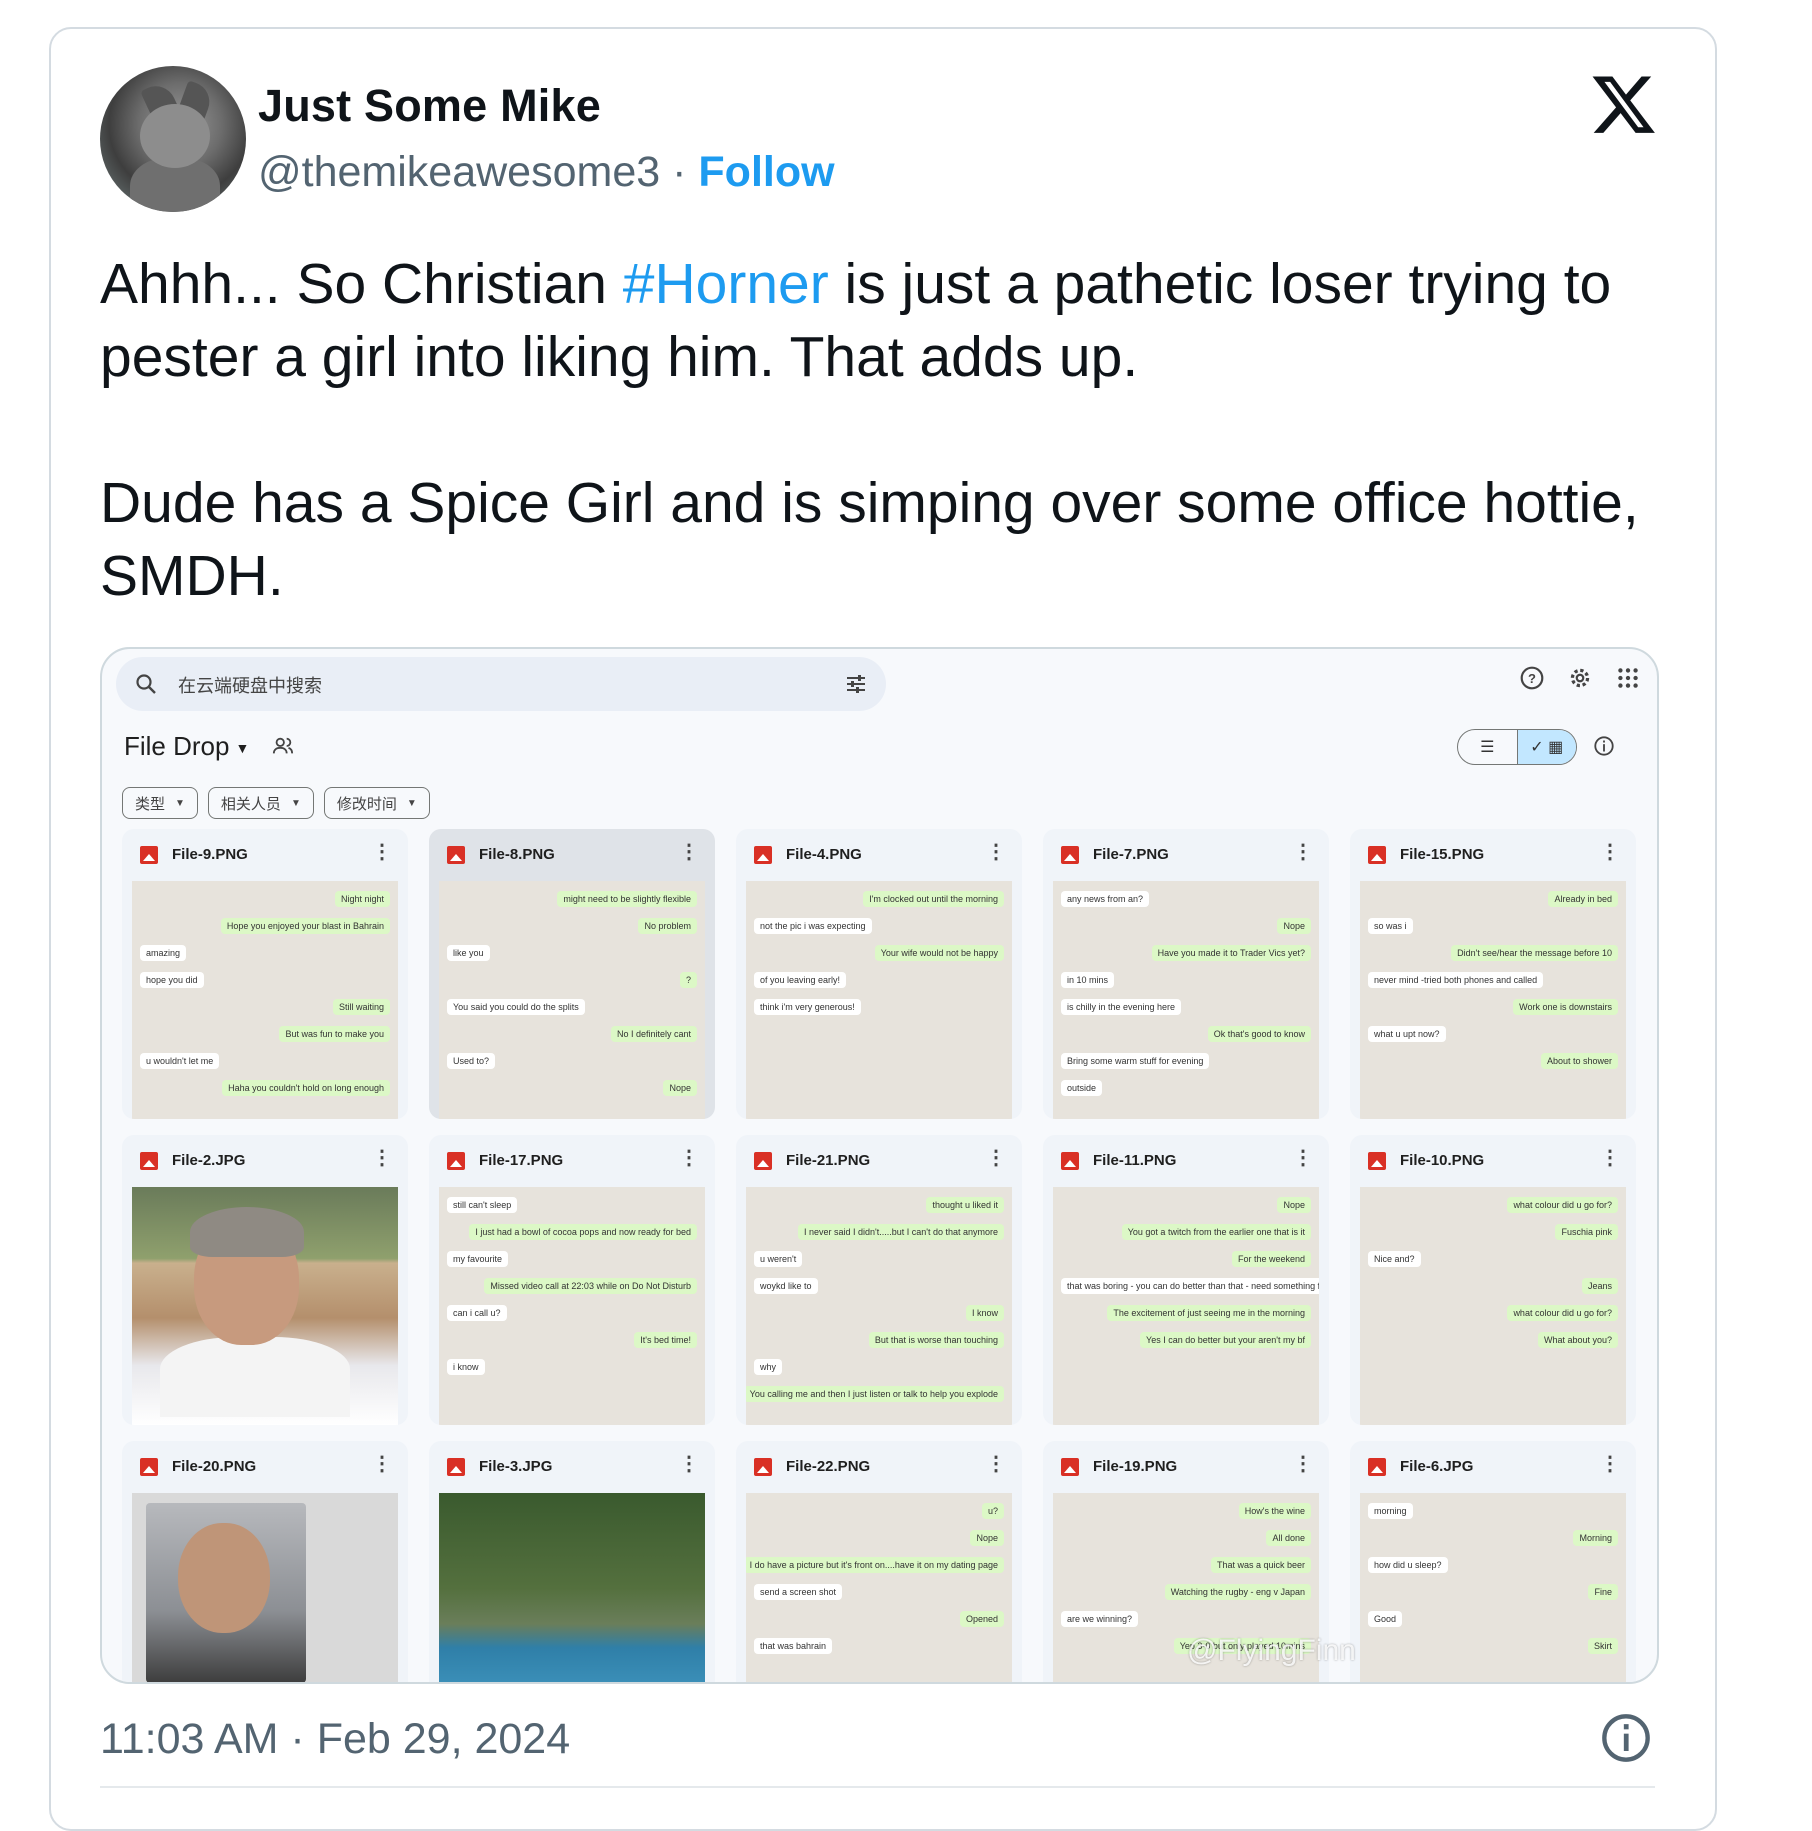 The height and width of the screenshot is (1831, 1812). Describe the element at coordinates (501, 684) in the screenshot. I see `drive-search-bar: 在云端硬盘中搜索` at that location.